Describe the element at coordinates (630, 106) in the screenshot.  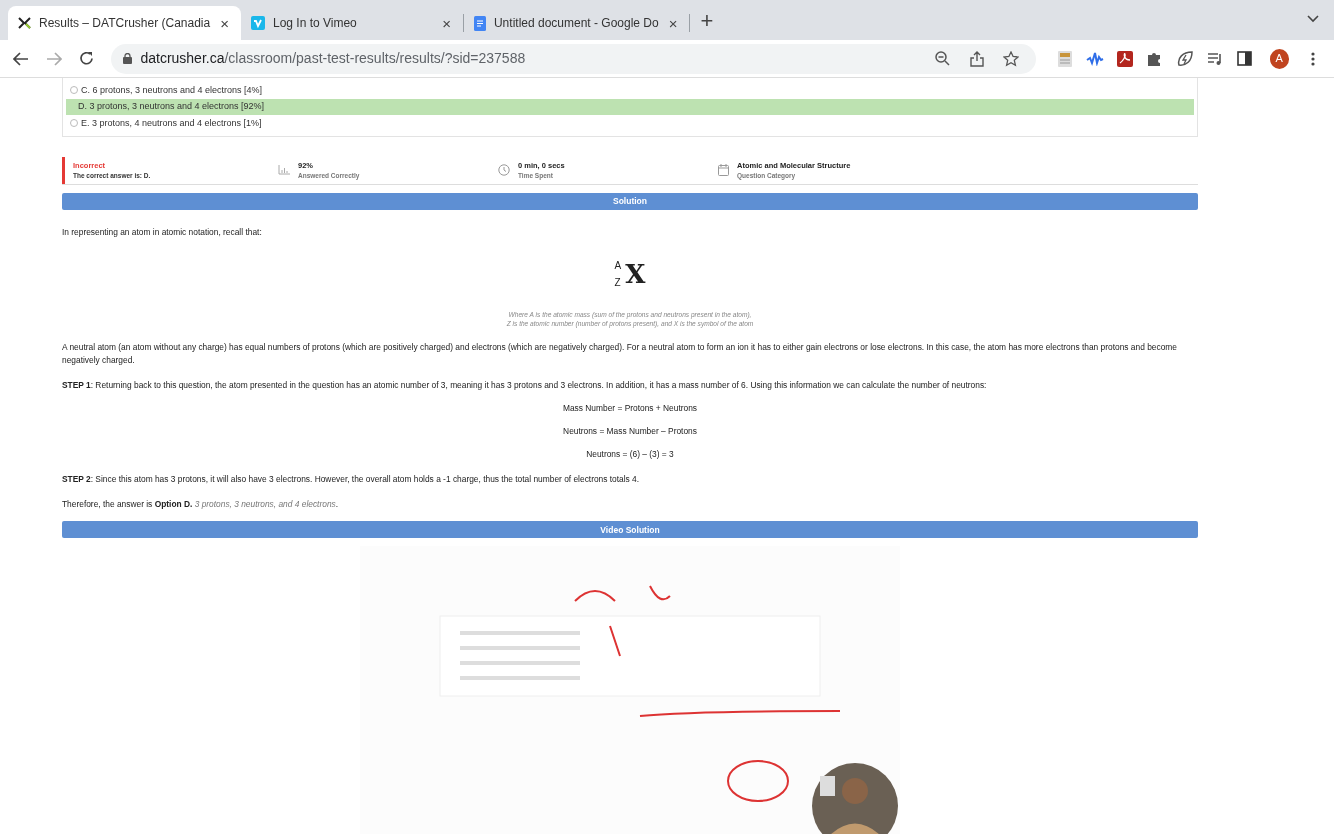
I see `answer-option: D. 3 protons, 3 neutrons and 4 electrons [92%]` at that location.